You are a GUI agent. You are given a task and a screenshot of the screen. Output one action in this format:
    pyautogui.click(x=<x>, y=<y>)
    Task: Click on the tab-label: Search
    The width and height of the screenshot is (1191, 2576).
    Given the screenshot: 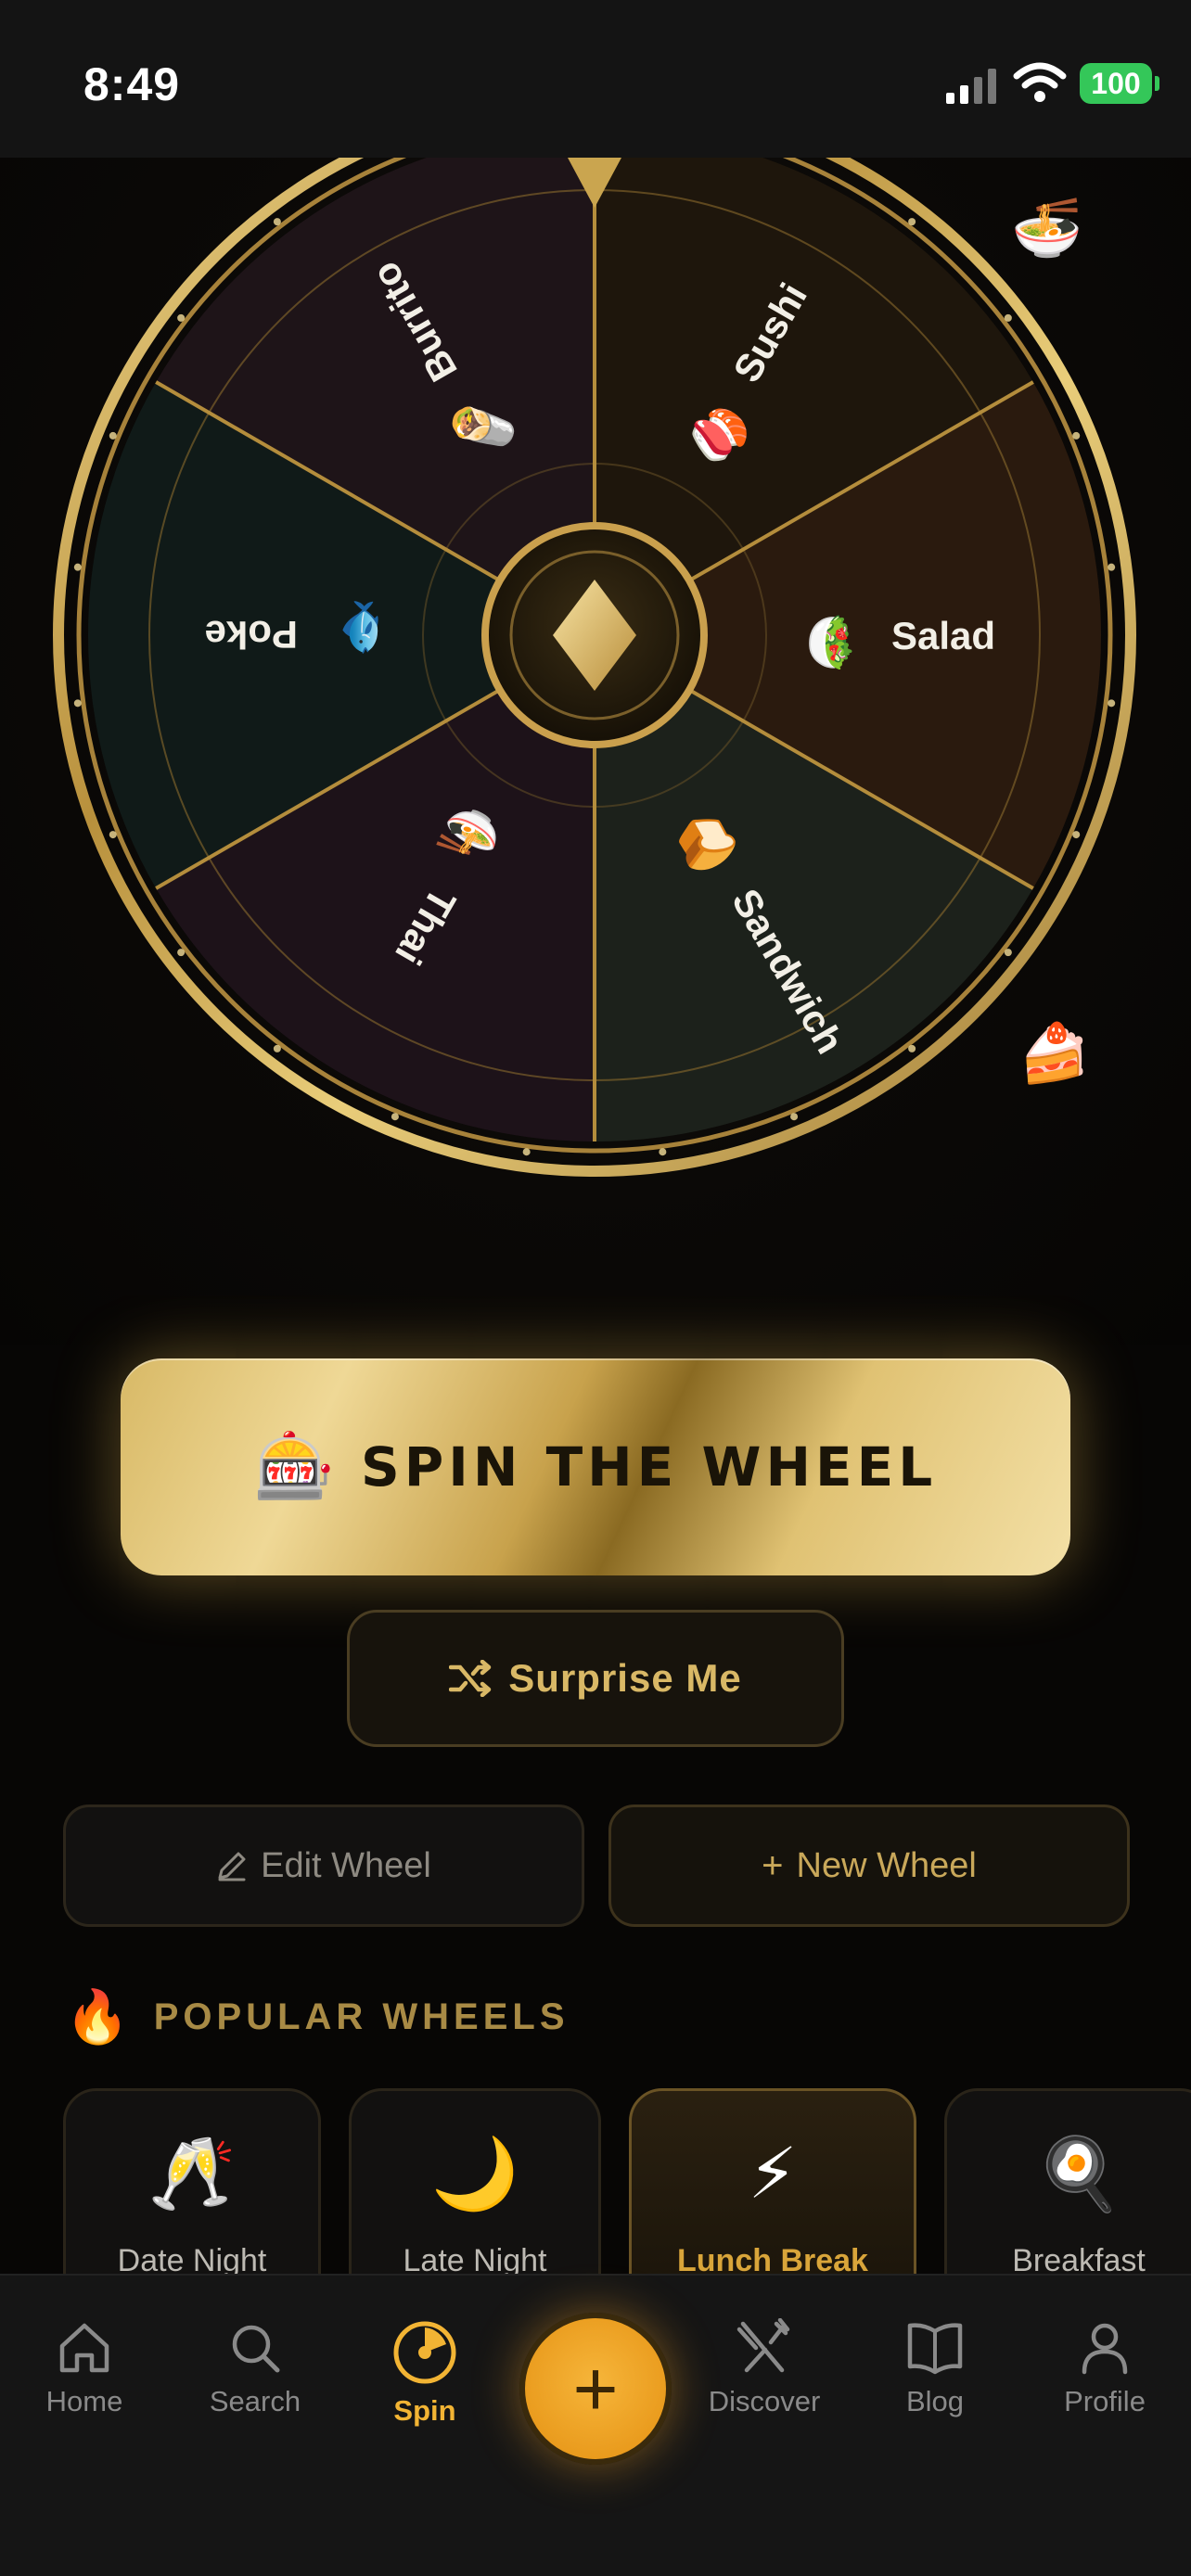 What is the action you would take?
    pyautogui.click(x=255, y=2401)
    